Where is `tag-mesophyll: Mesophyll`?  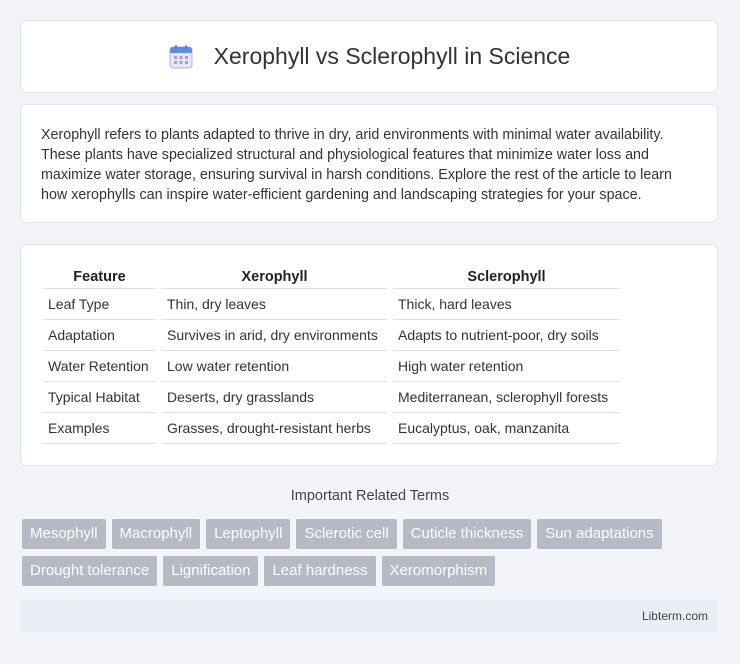 tag-mesophyll: Mesophyll is located at coordinates (64, 534).